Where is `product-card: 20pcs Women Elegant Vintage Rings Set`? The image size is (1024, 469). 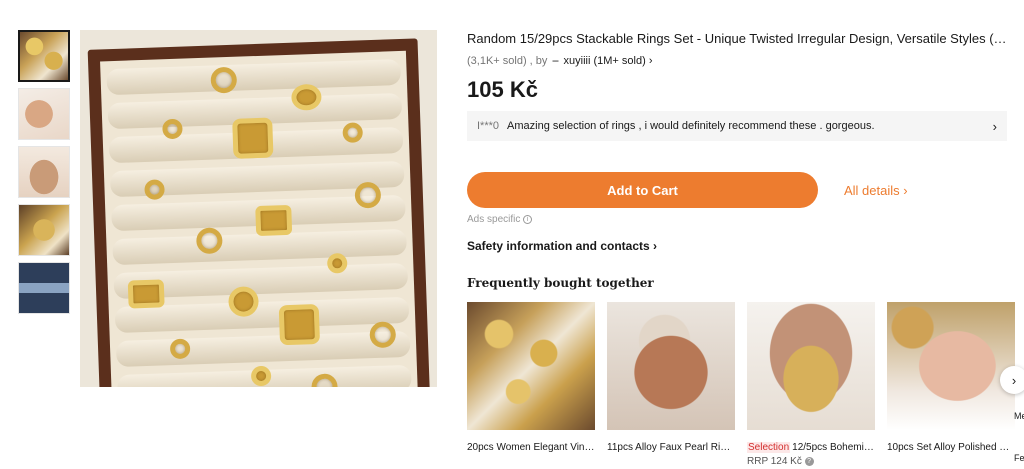
product-card: 20pcs Women Elegant Vintage Rings Set is located at coordinates (531, 378).